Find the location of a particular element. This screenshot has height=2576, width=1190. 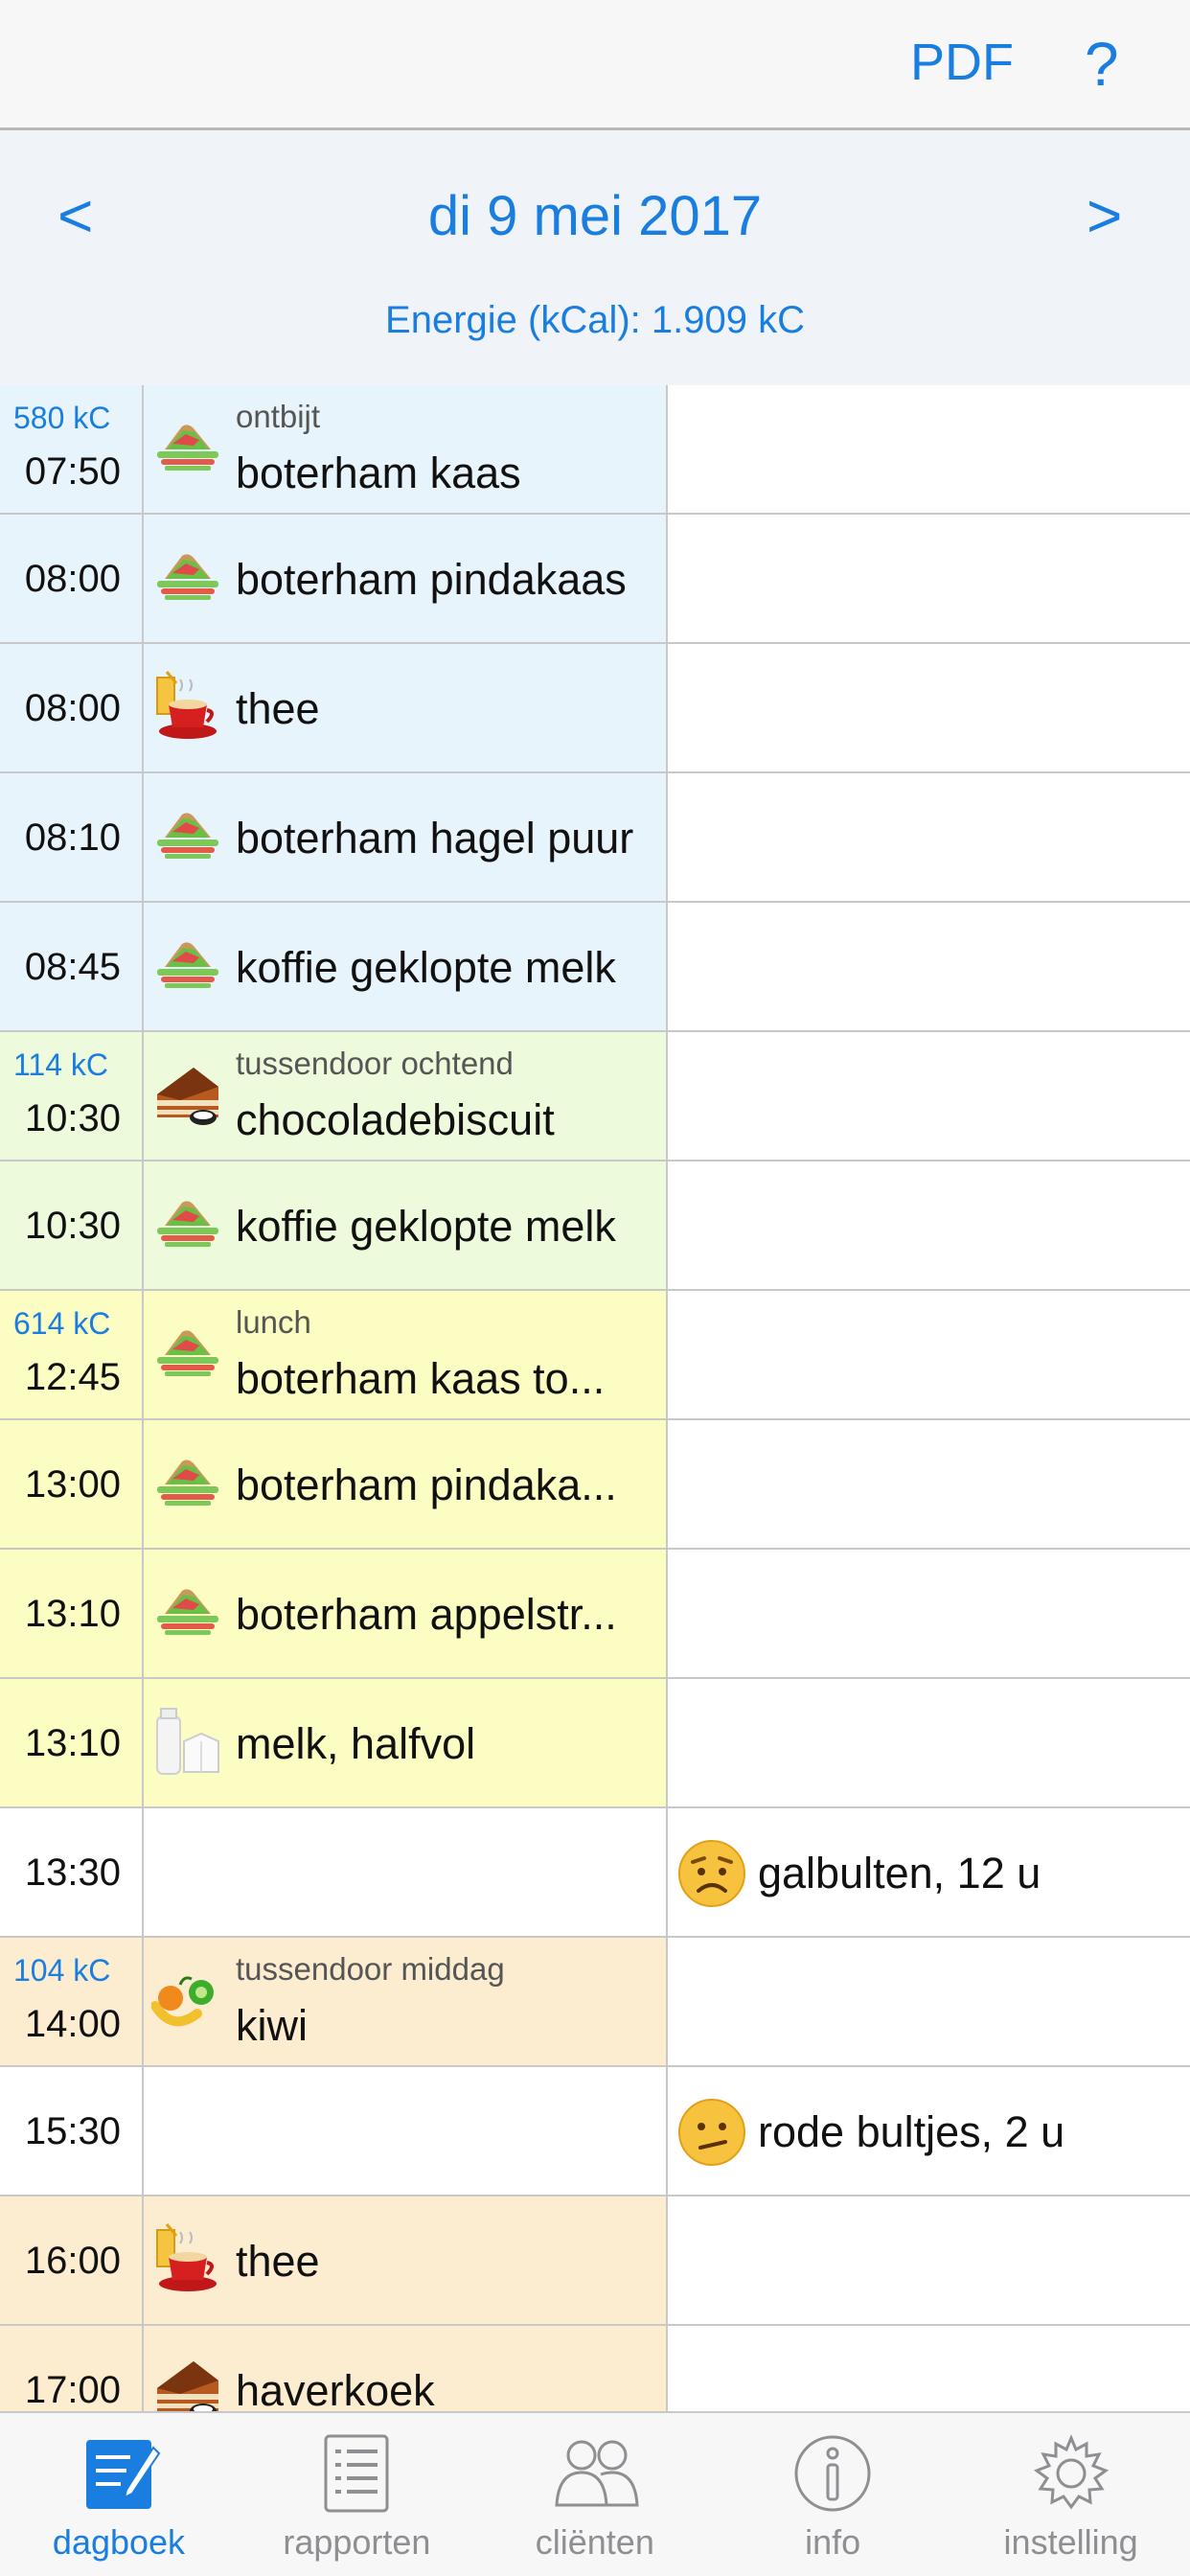

symptom-text: galbulten, 12 u is located at coordinates (900, 1874).